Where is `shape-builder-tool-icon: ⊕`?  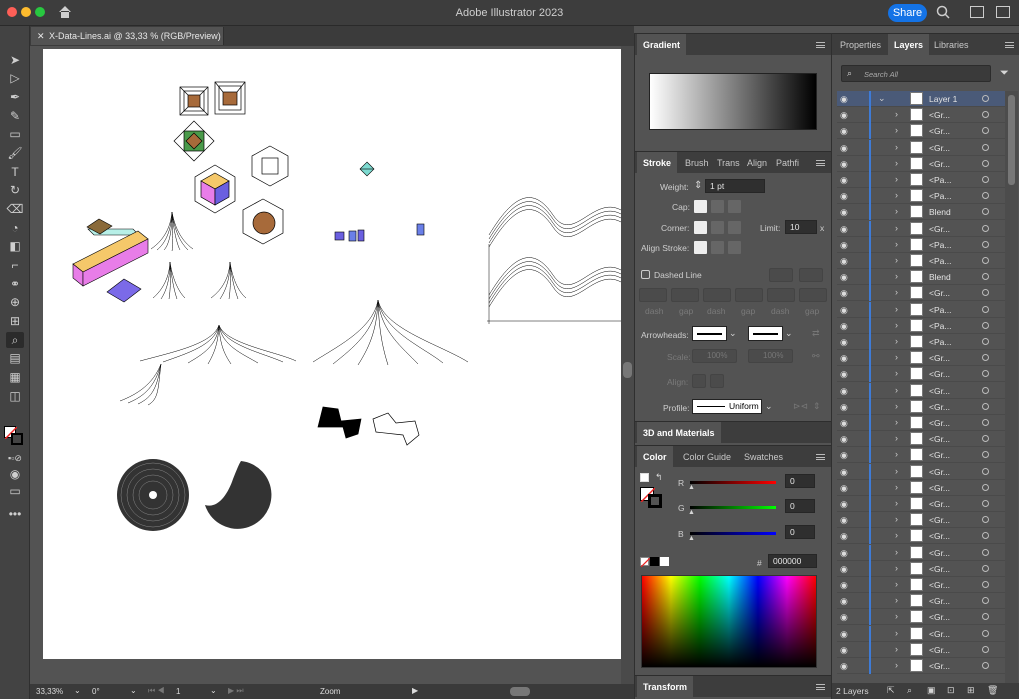 shape-builder-tool-icon: ⊕ is located at coordinates (15, 302).